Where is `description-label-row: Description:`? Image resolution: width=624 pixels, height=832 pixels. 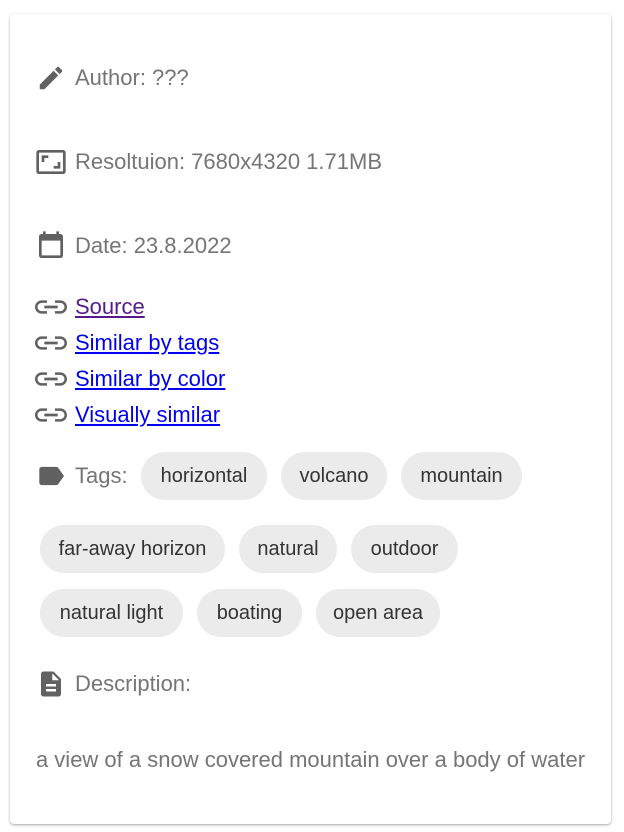
description-label-row: Description: is located at coordinates (113, 684).